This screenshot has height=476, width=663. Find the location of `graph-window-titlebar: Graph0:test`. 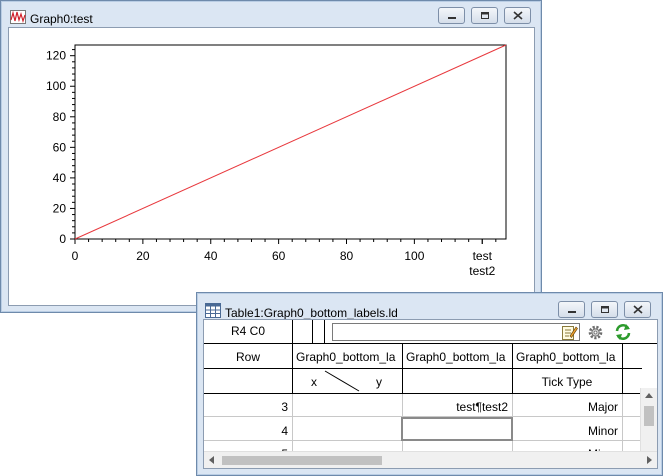

graph-window-titlebar: Graph0:test is located at coordinates (271, 14).